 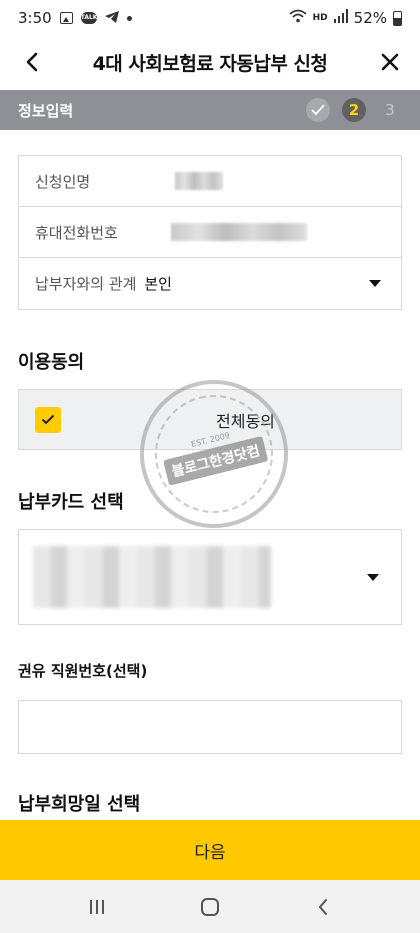 What do you see at coordinates (86, 284) in the screenshot?
I see `relation-label: 납부자와의 관계` at bounding box center [86, 284].